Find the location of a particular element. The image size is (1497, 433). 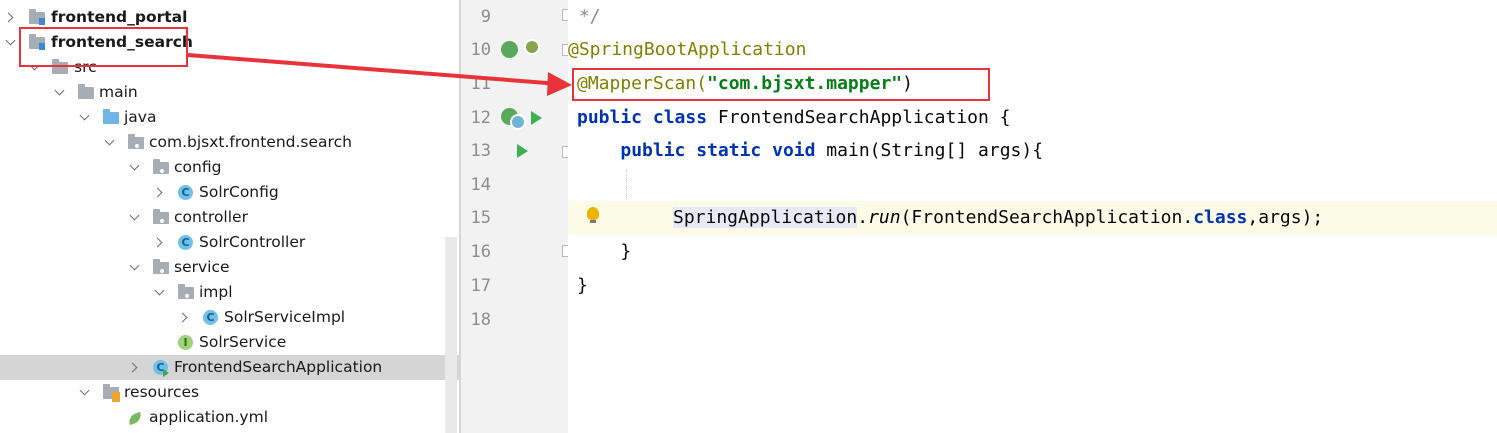

tree-item-solrcontroller: C SolrController is located at coordinates (229, 242).